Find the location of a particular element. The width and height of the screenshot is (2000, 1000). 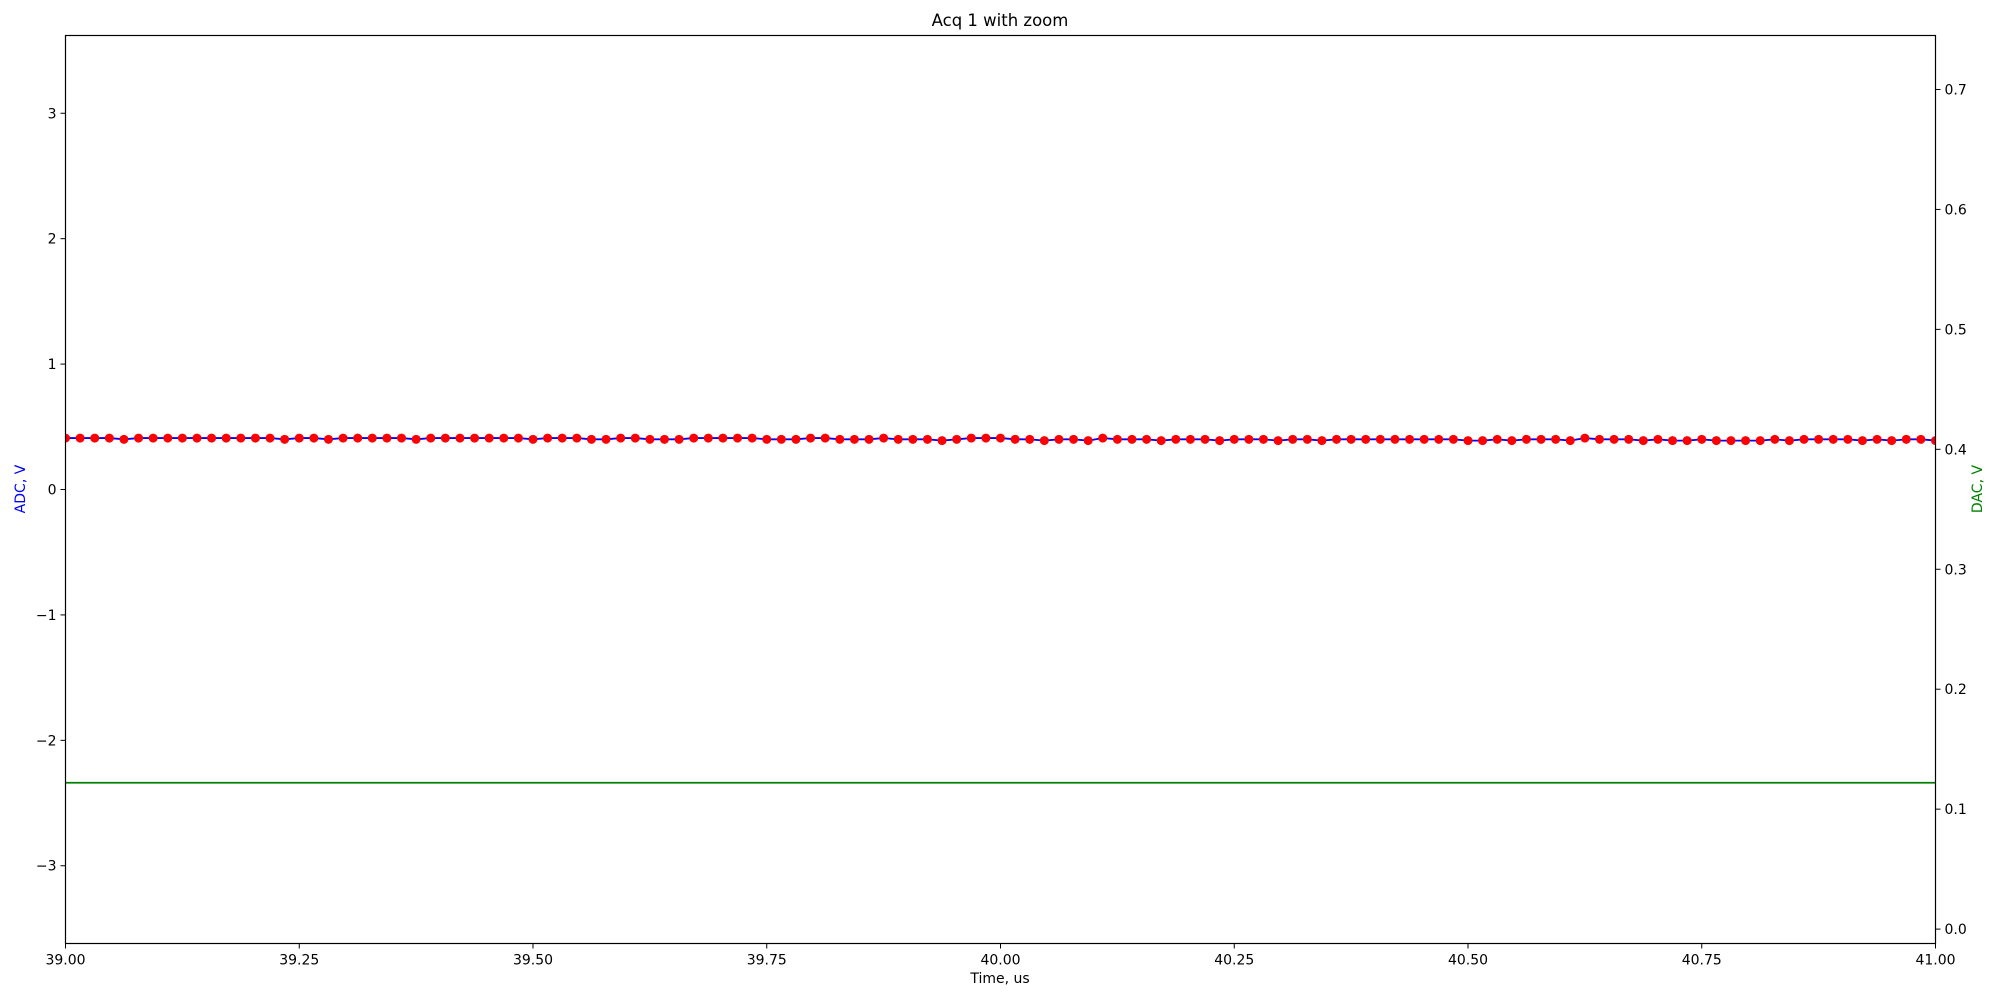

chart-title: Acq 1 with zoom is located at coordinates (1000, 20).